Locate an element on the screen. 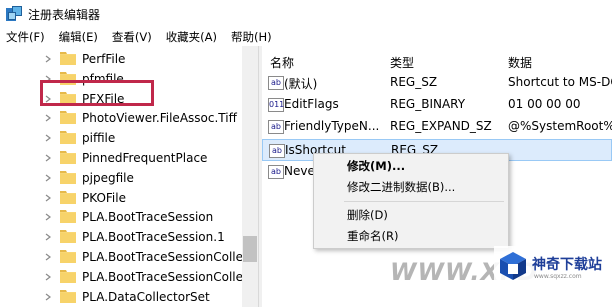 The height and width of the screenshot is (307, 612). tree-item-label: PLA.DataCollectorSet is located at coordinates (146, 296).